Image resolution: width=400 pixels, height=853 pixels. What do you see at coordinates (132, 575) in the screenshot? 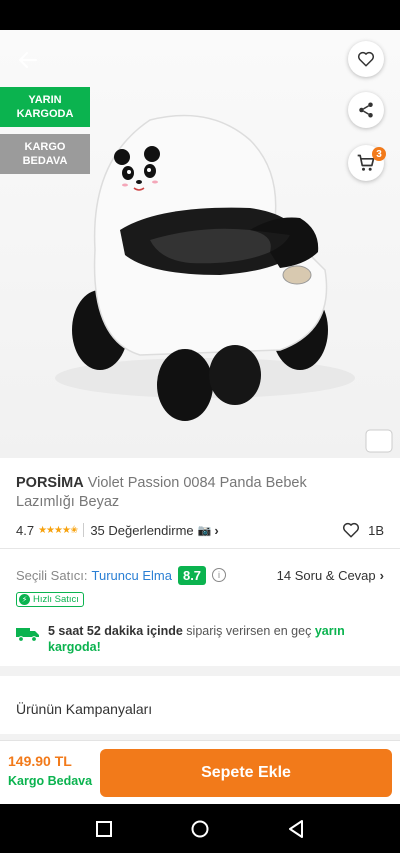
I see `seller-name: Turuncu Elma` at bounding box center [132, 575].